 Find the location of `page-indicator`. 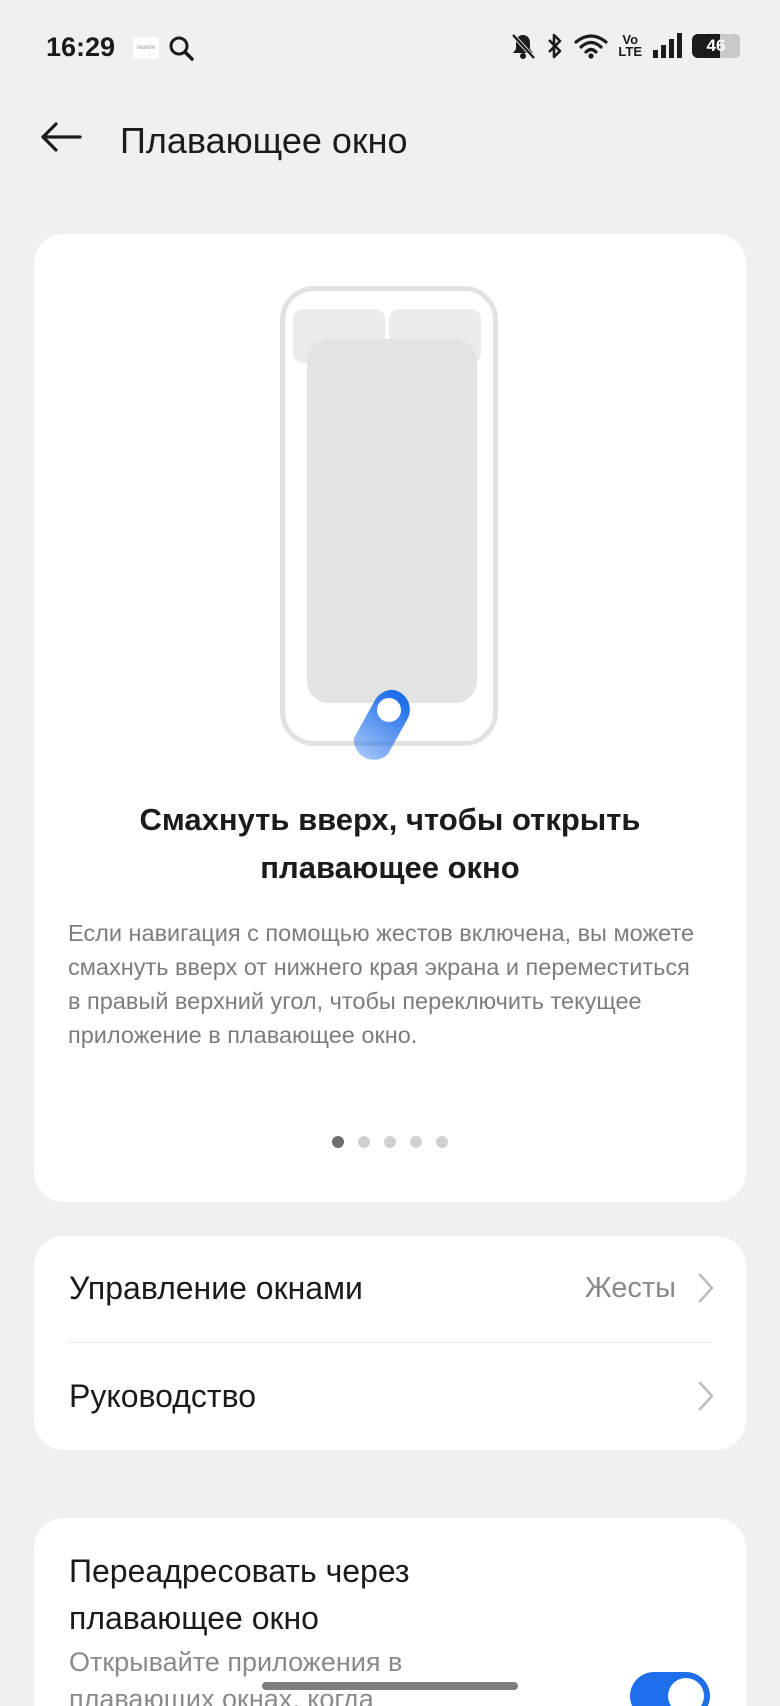

page-indicator is located at coordinates (390, 1142).